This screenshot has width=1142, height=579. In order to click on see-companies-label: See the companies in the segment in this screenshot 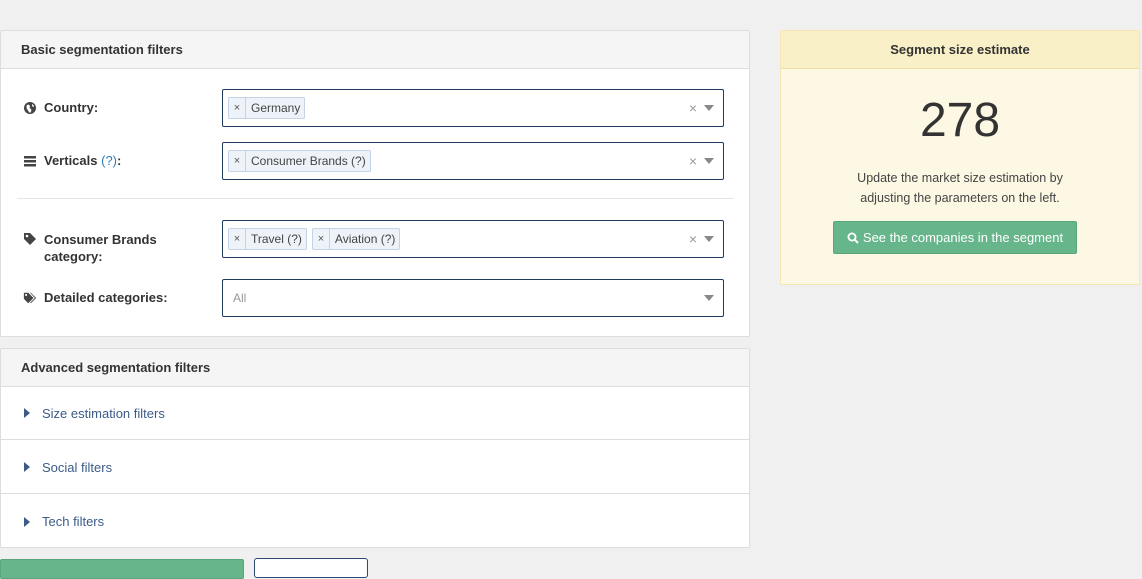, I will do `click(963, 237)`.